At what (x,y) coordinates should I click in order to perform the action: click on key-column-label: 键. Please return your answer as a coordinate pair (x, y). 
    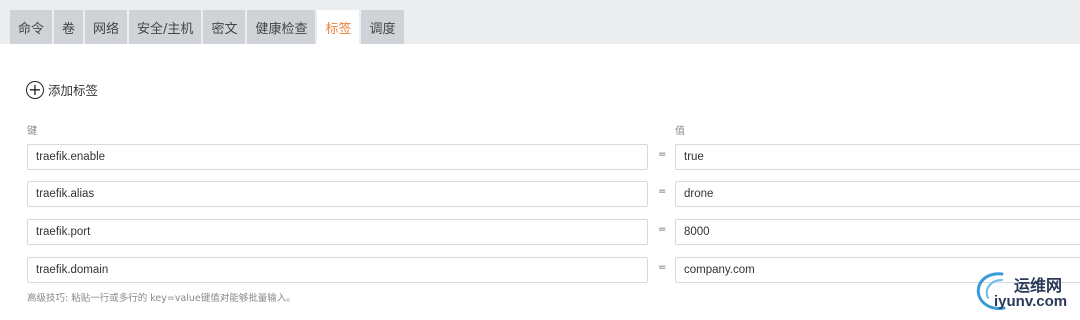
    Looking at the image, I should click on (32, 131).